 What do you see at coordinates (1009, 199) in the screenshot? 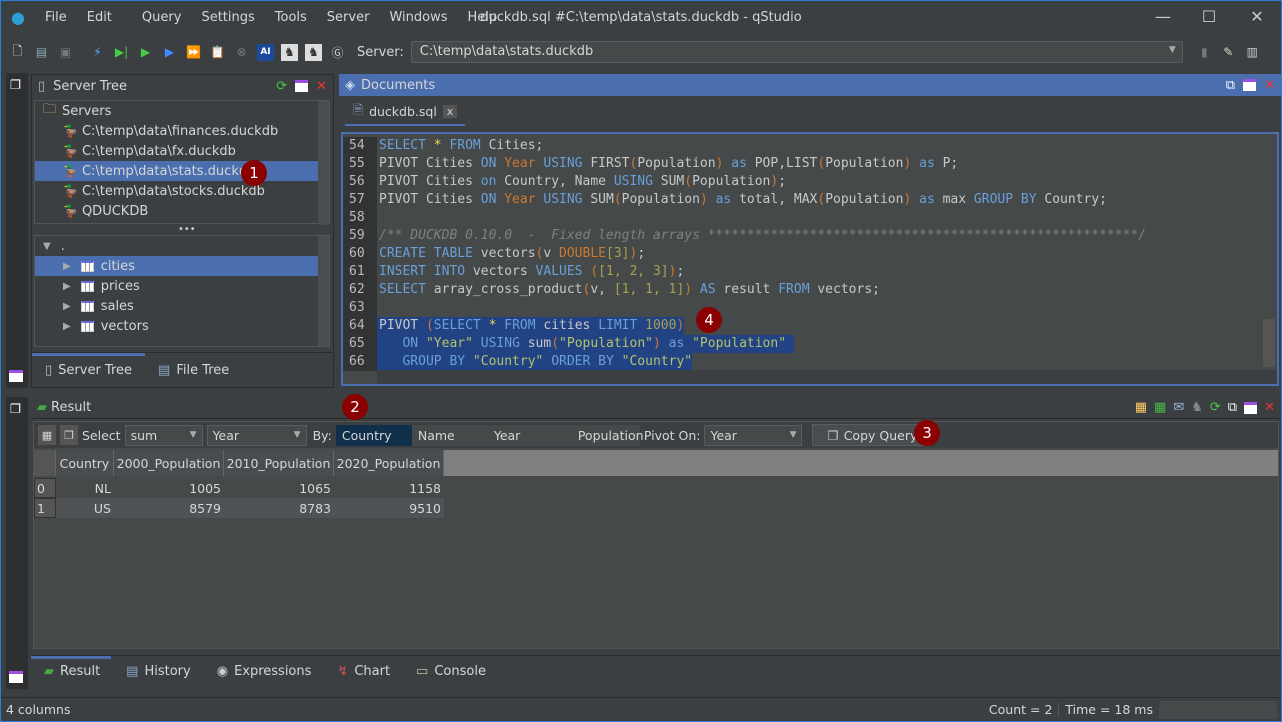
I see `code-token: GROUP BY` at bounding box center [1009, 199].